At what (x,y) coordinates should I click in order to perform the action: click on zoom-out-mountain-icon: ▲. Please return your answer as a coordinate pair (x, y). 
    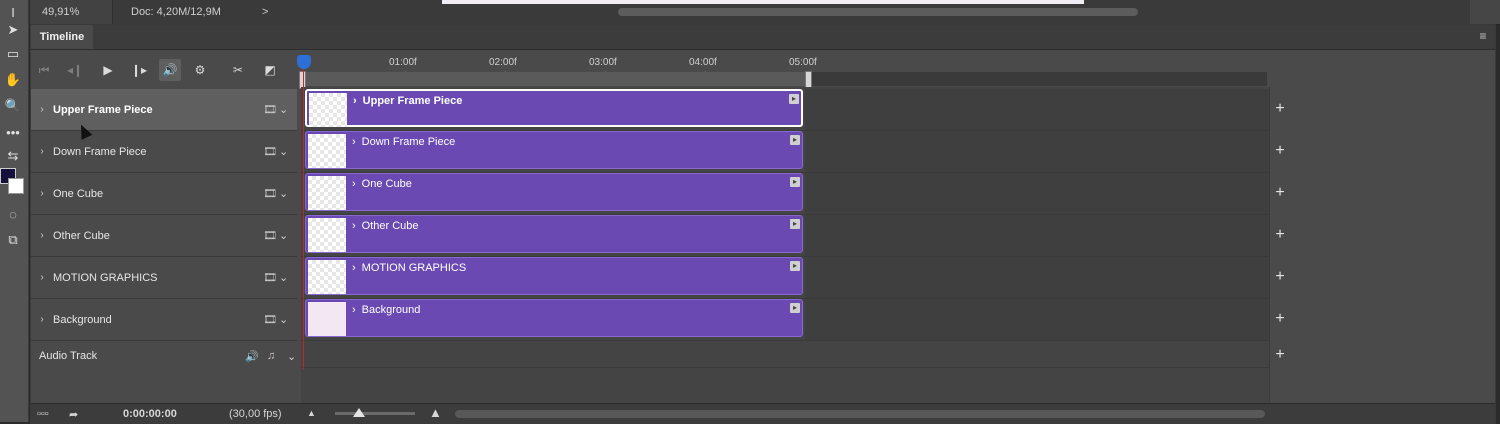
    Looking at the image, I should click on (311, 413).